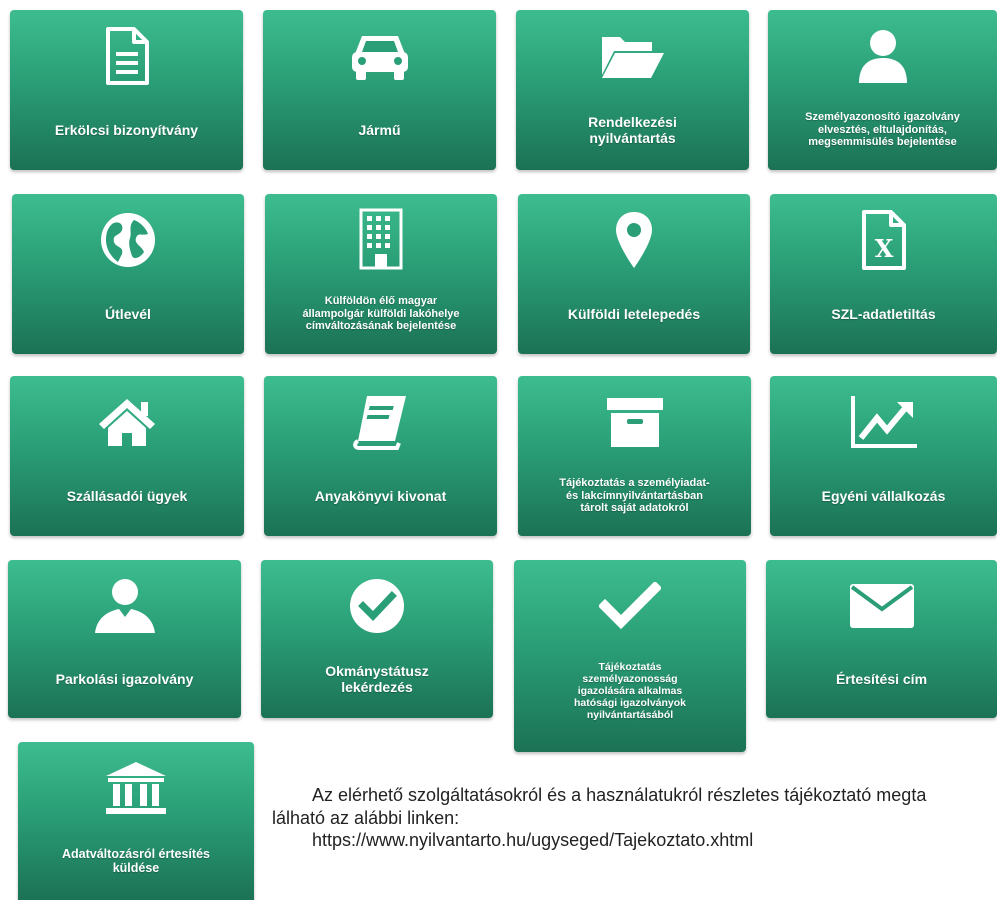 Image resolution: width=997 pixels, height=900 pixels. I want to click on archive-box-icon, so click(634, 422).